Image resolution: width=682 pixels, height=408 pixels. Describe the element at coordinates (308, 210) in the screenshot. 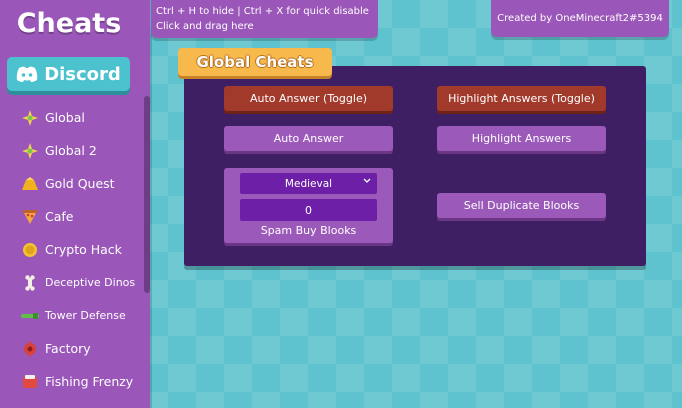

I see `buy-amount-input: 0` at that location.